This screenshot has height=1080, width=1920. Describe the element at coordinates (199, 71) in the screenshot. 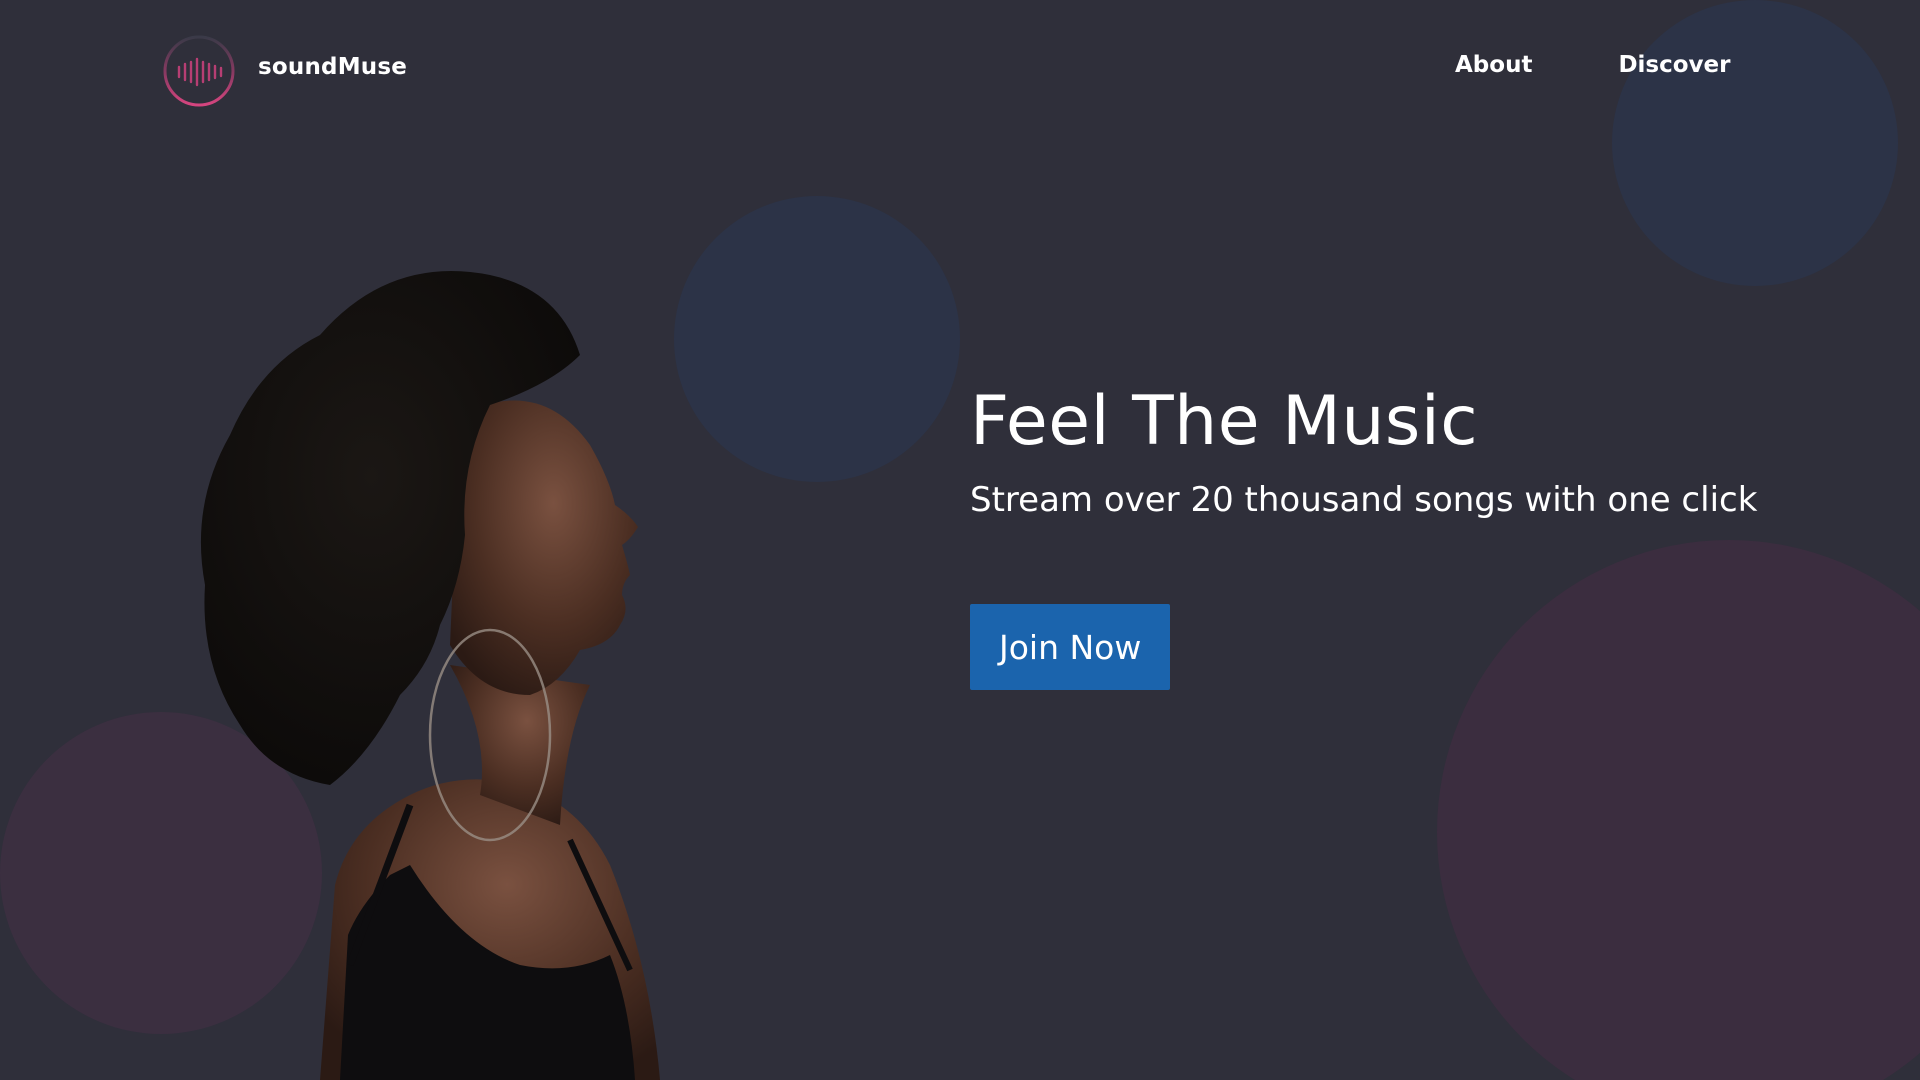

I see `soundwave-circle-icon` at that location.